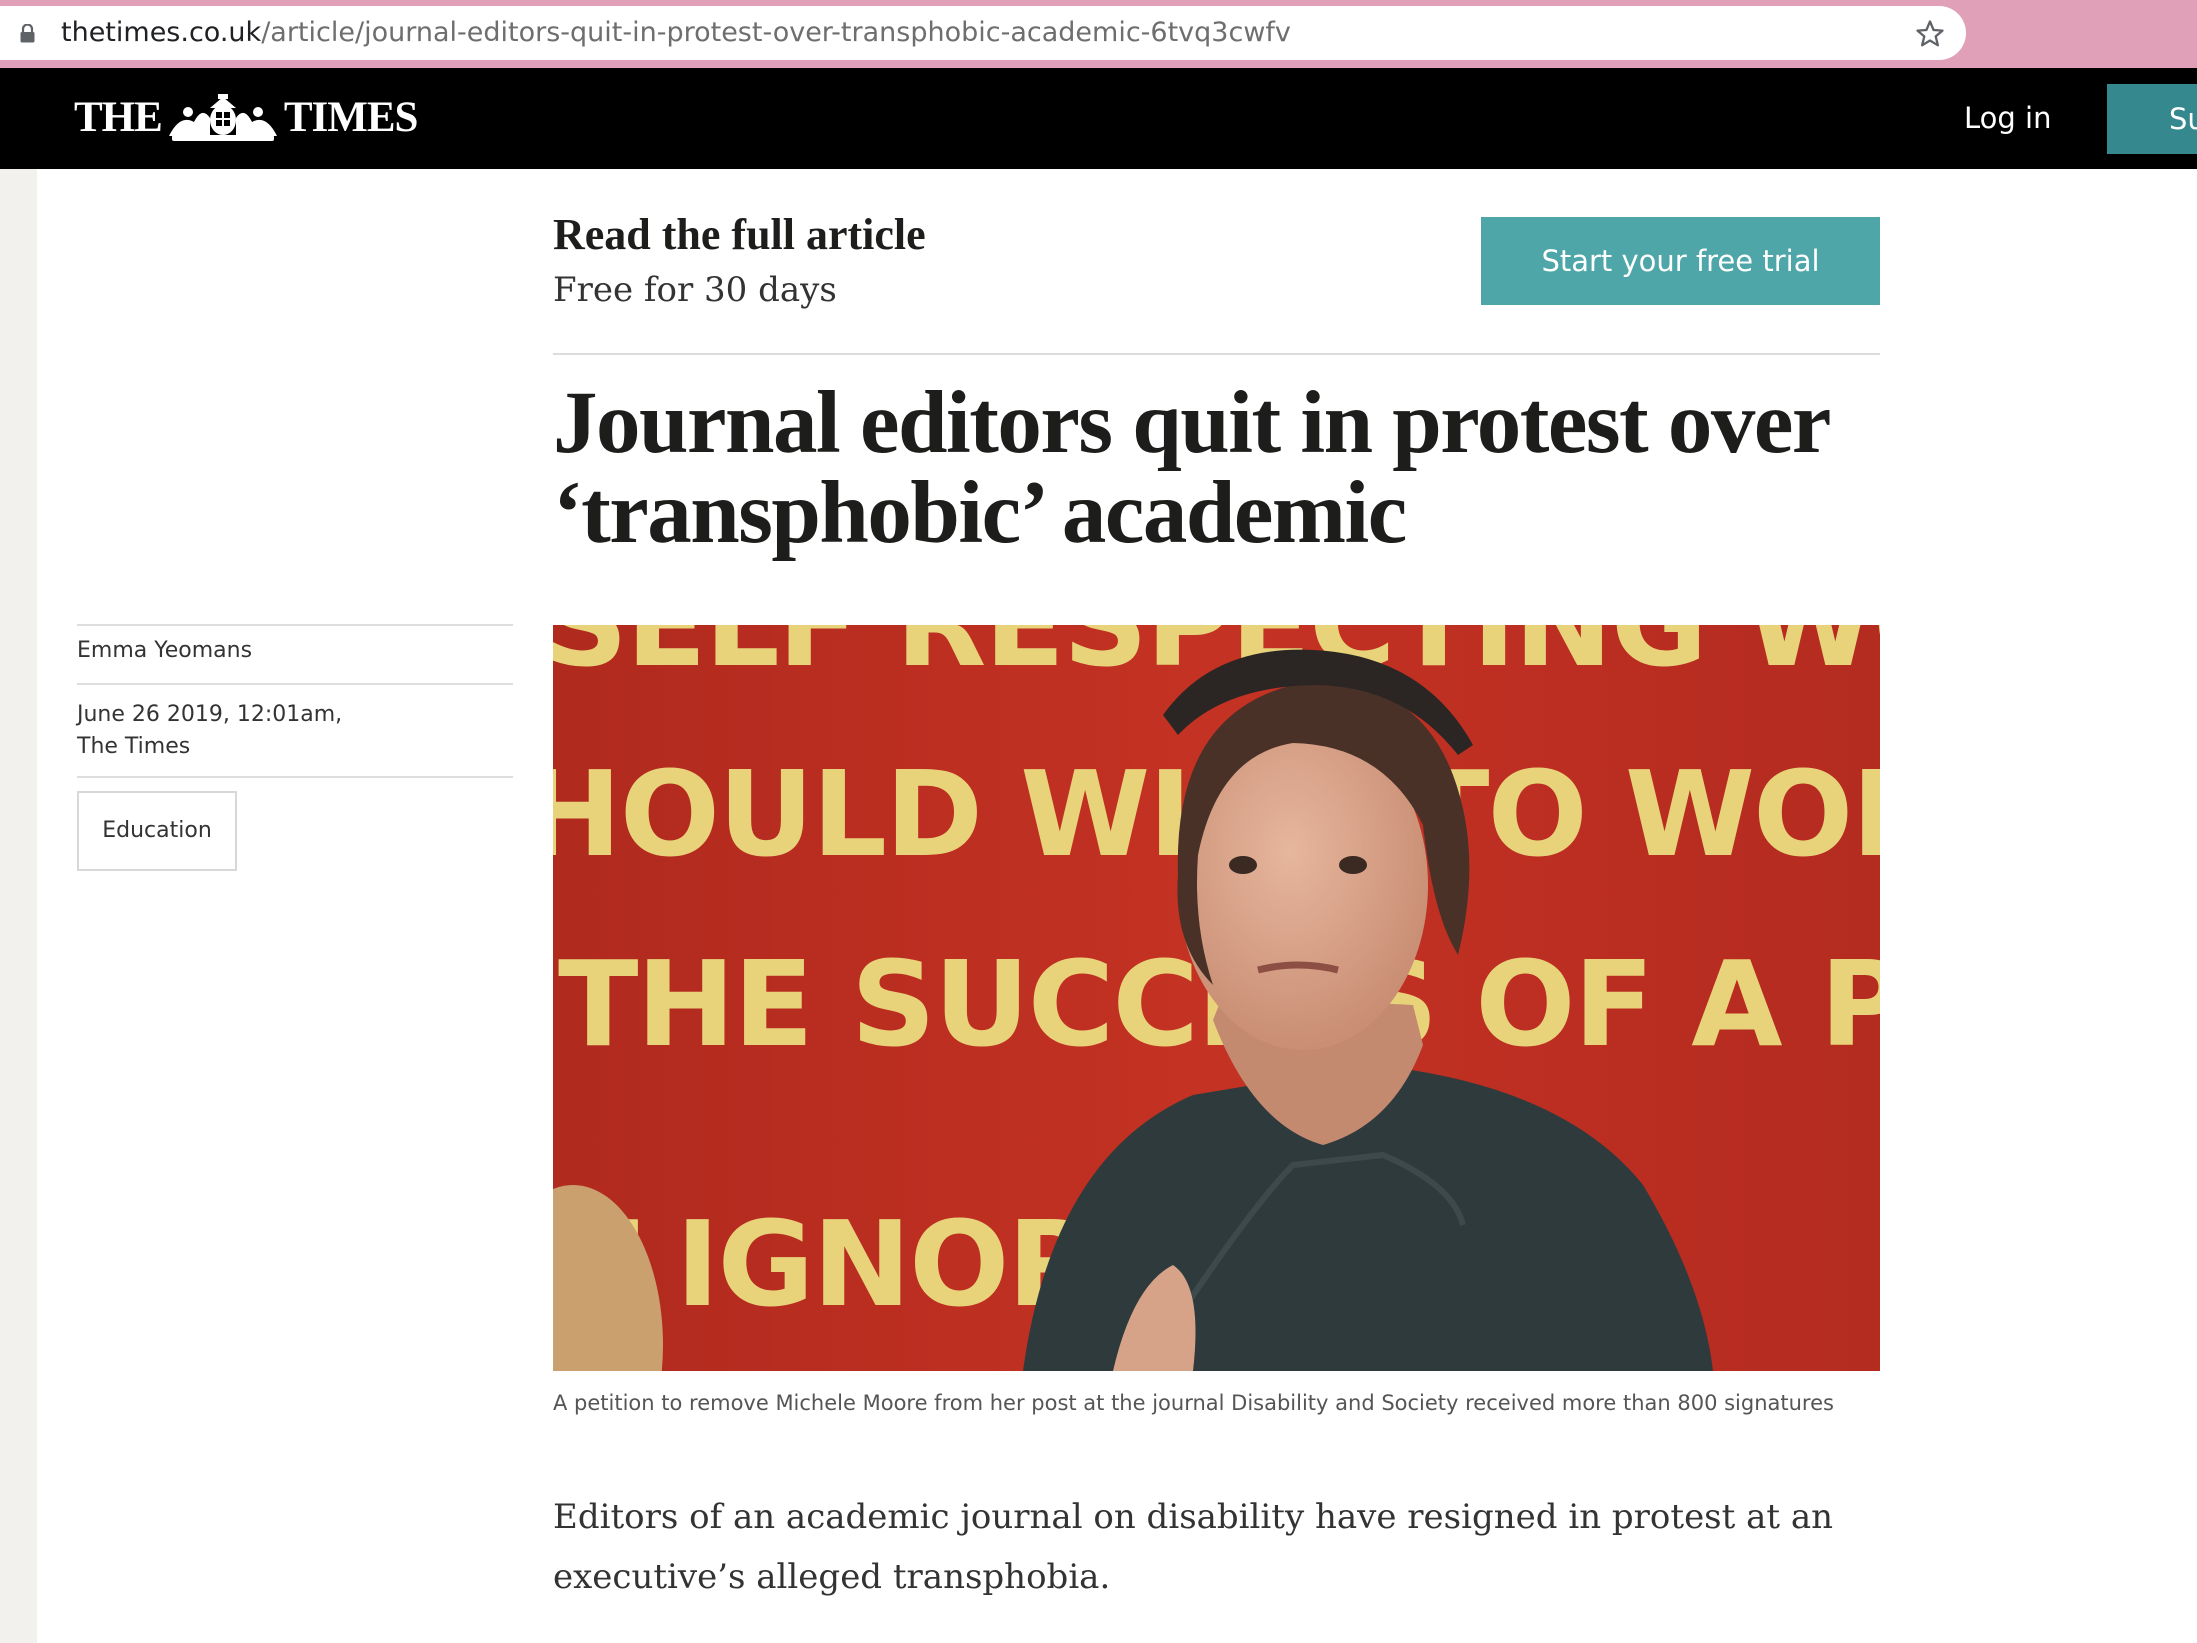  What do you see at coordinates (1930, 34) in the screenshot?
I see `bookmark-star-icon` at bounding box center [1930, 34].